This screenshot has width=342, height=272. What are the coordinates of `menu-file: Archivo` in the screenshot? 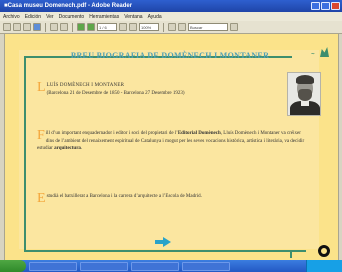 It's located at (11, 17).